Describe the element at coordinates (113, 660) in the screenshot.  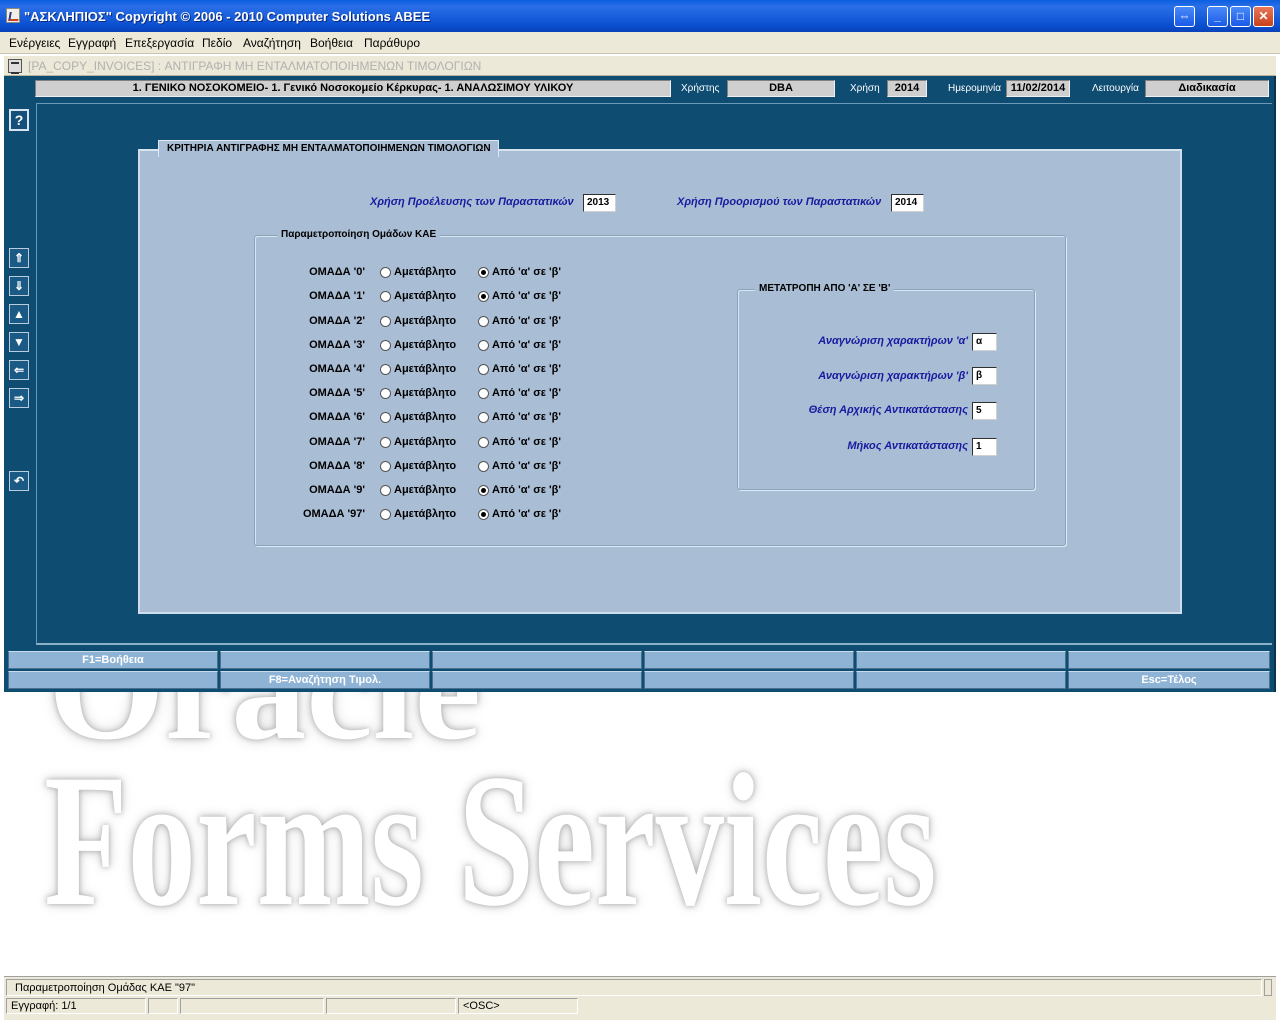
I see `f1-help-key: F1=Βοήθεια` at that location.